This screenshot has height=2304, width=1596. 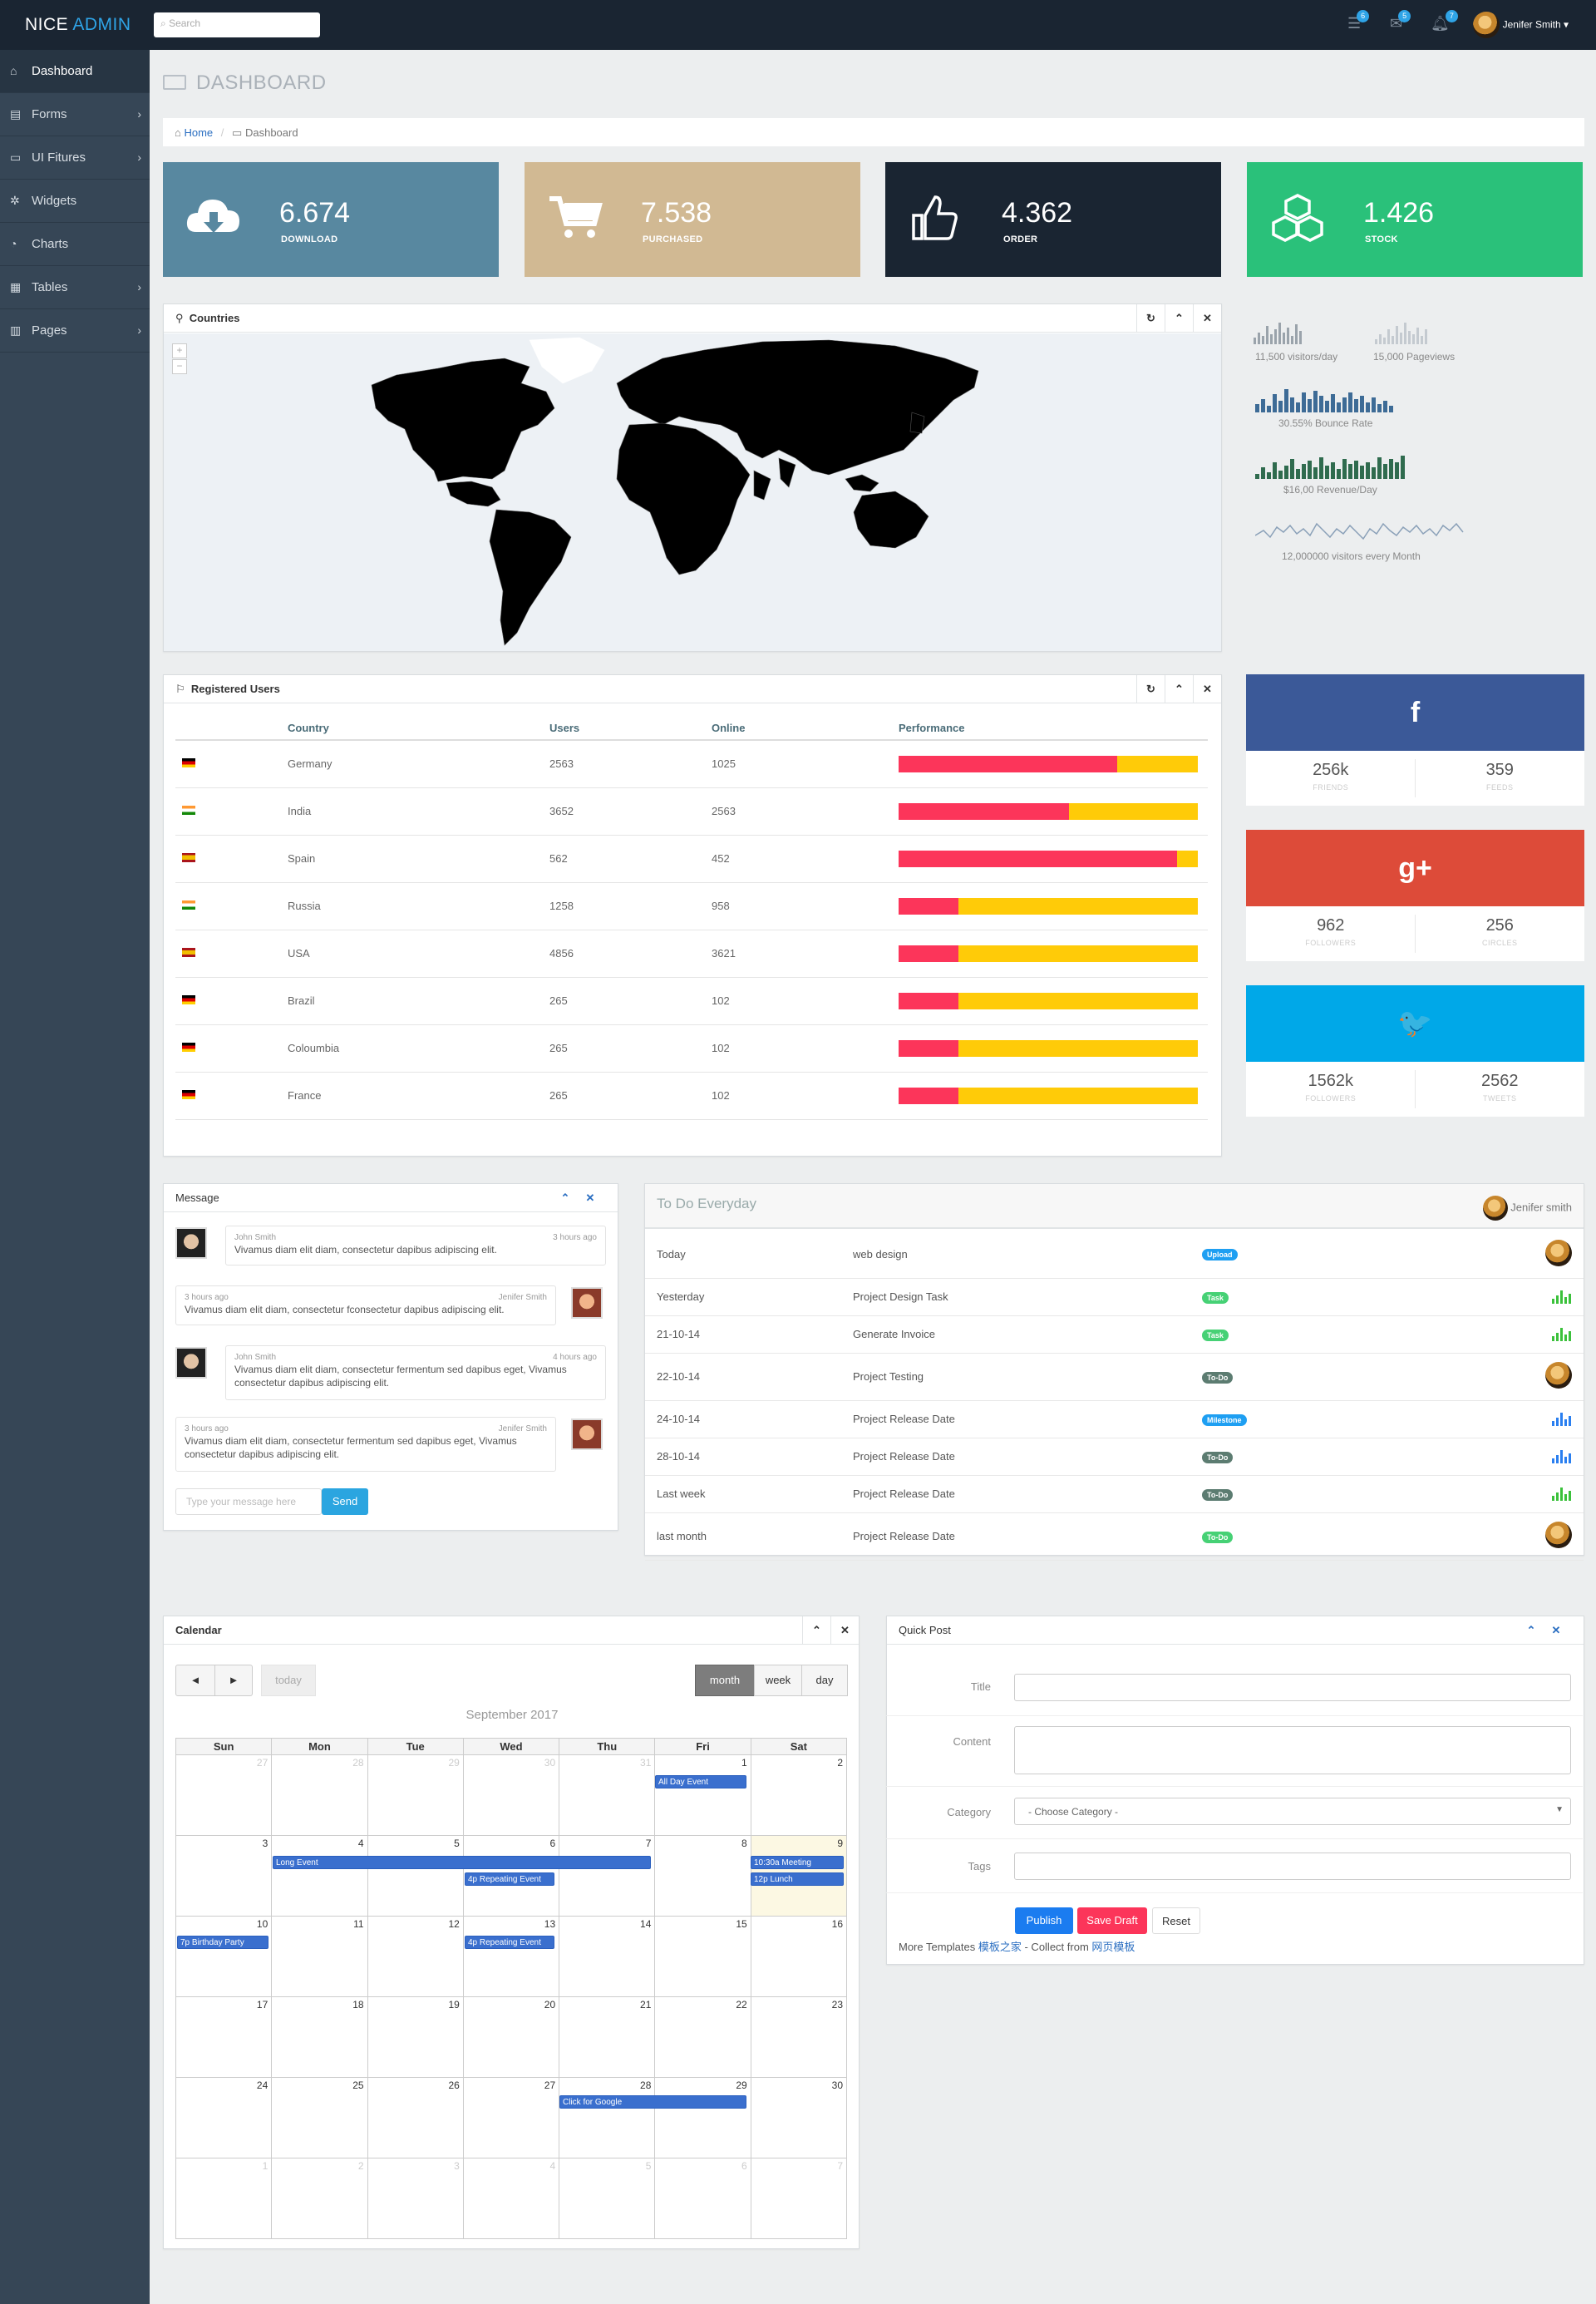 I want to click on google-plus-icon: g+, so click(x=1415, y=868).